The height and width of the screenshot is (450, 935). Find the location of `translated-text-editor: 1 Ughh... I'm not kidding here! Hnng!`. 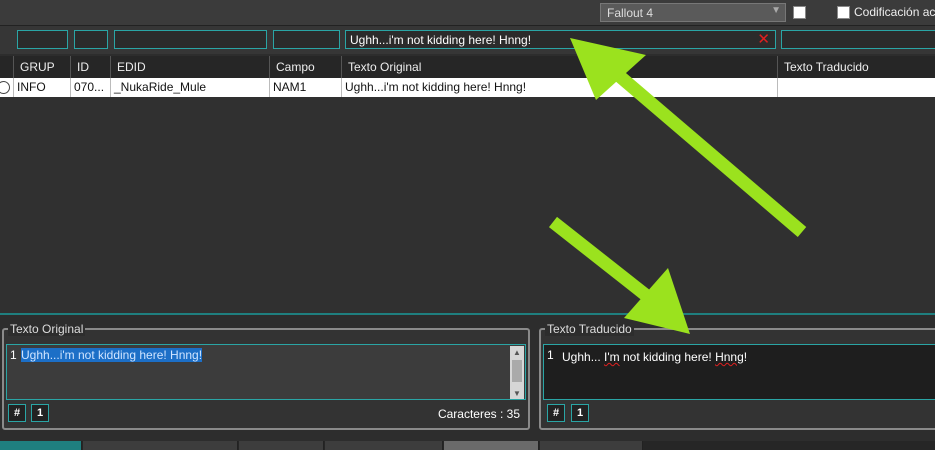

translated-text-editor: 1 Ughh... I'm not kidding here! Hnng! is located at coordinates (739, 372).